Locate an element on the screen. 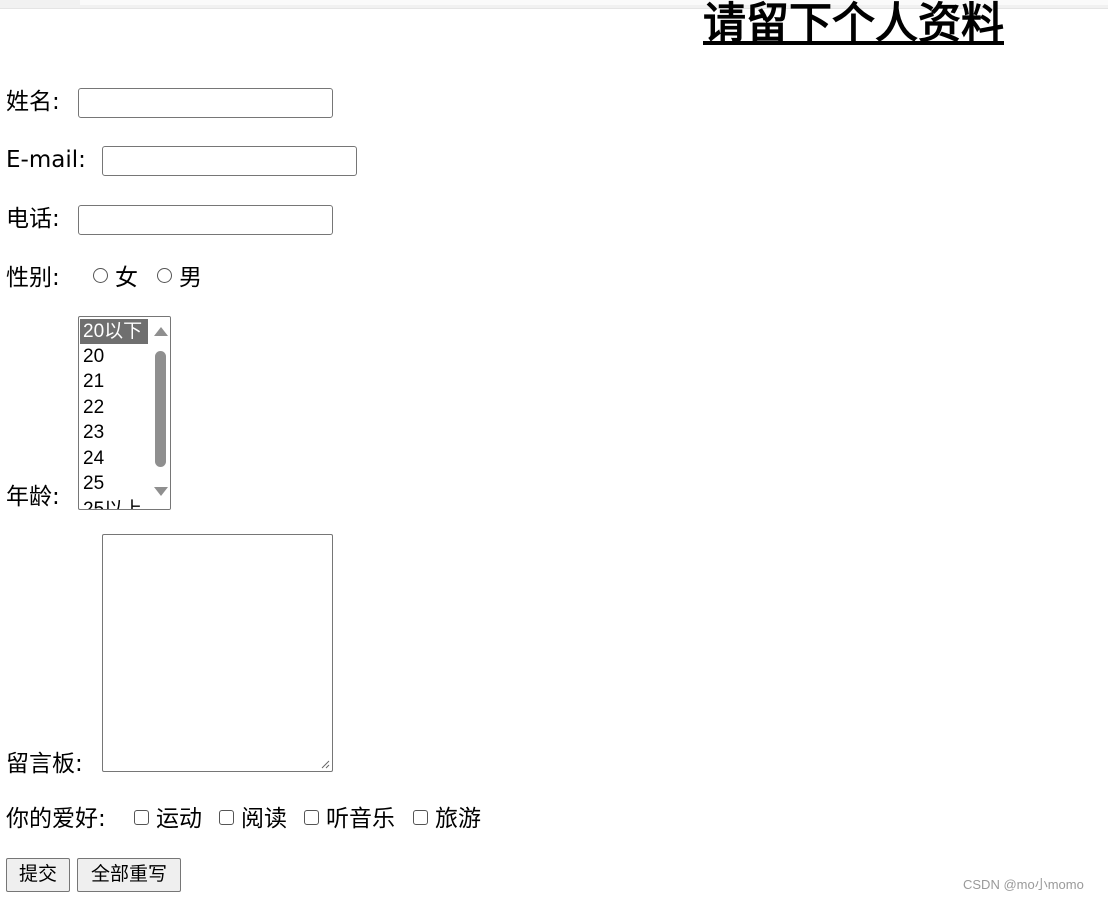 Image resolution: width=1108 pixels, height=900 pixels. age-listbox-scrollbar is located at coordinates (160, 413).